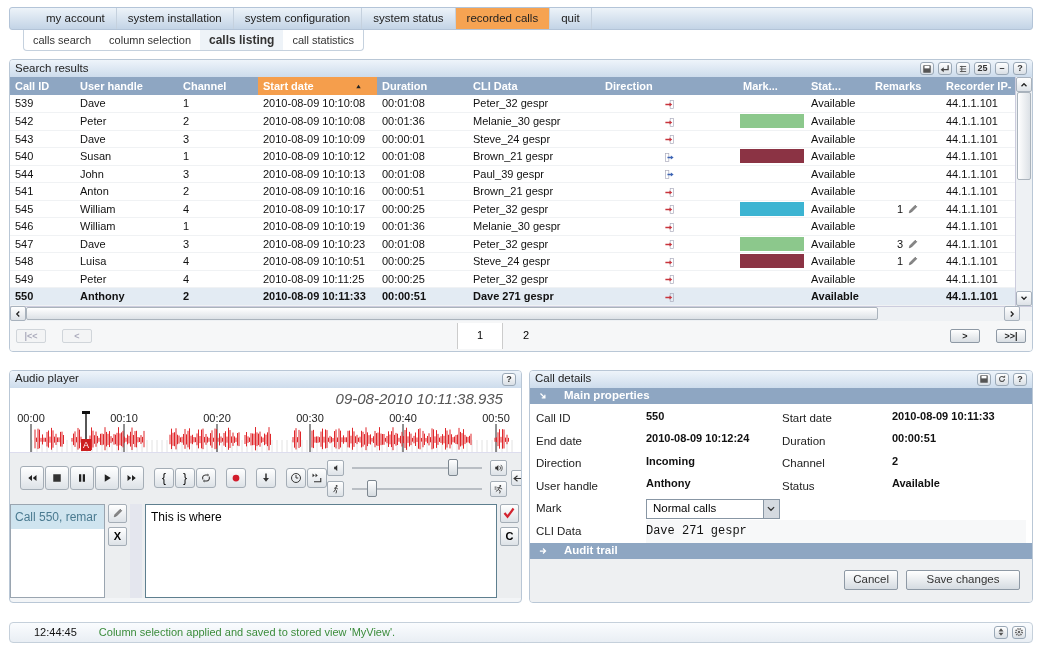  Describe the element at coordinates (32, 478) in the screenshot. I see `rewind-button` at that location.